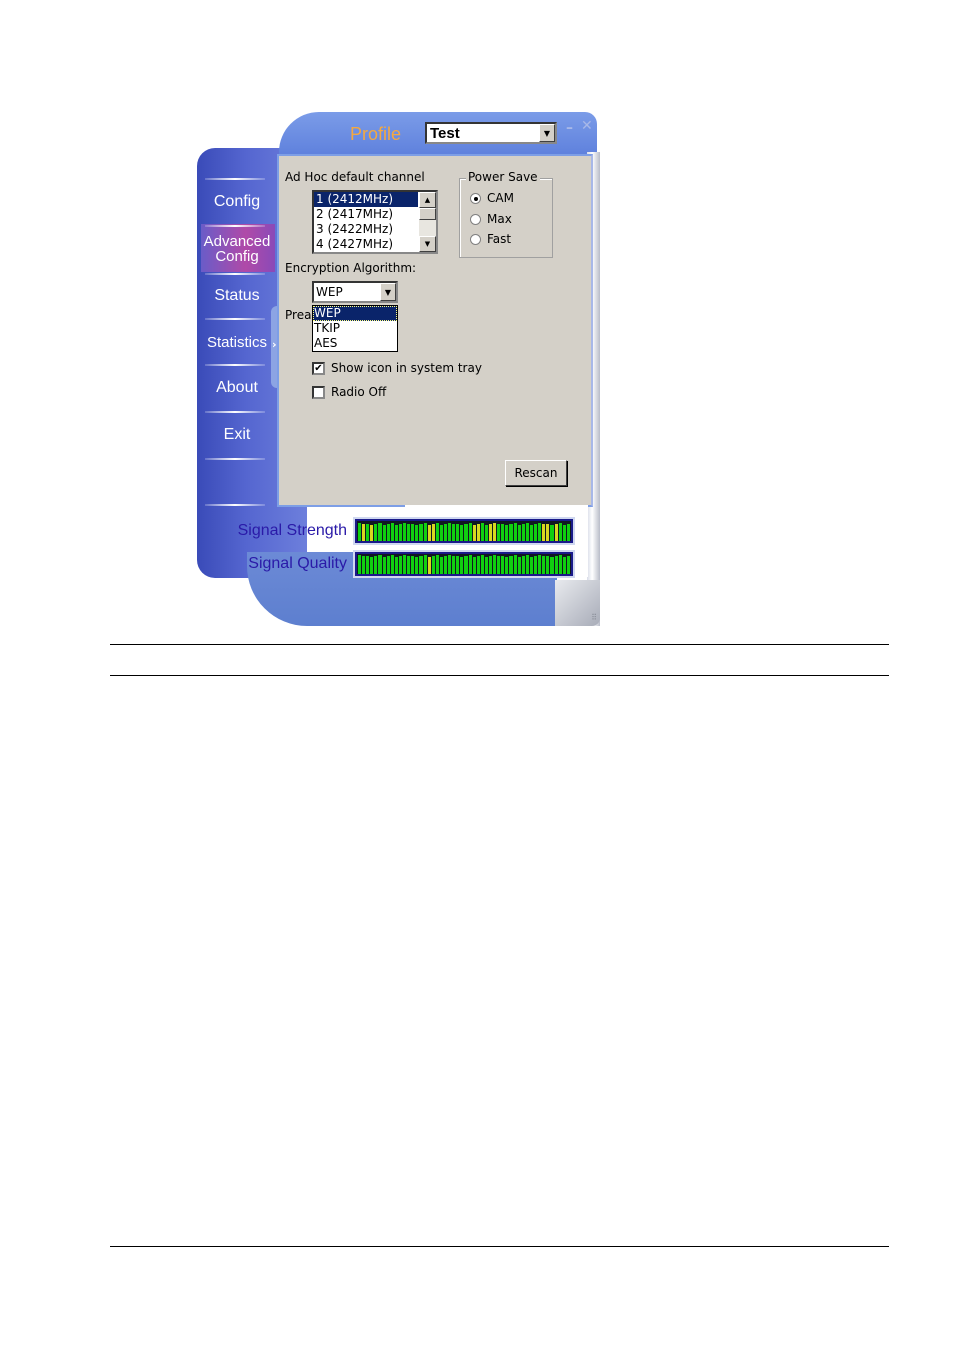 Image resolution: width=954 pixels, height=1351 pixels. I want to click on profile-select: Test ▼, so click(491, 133).